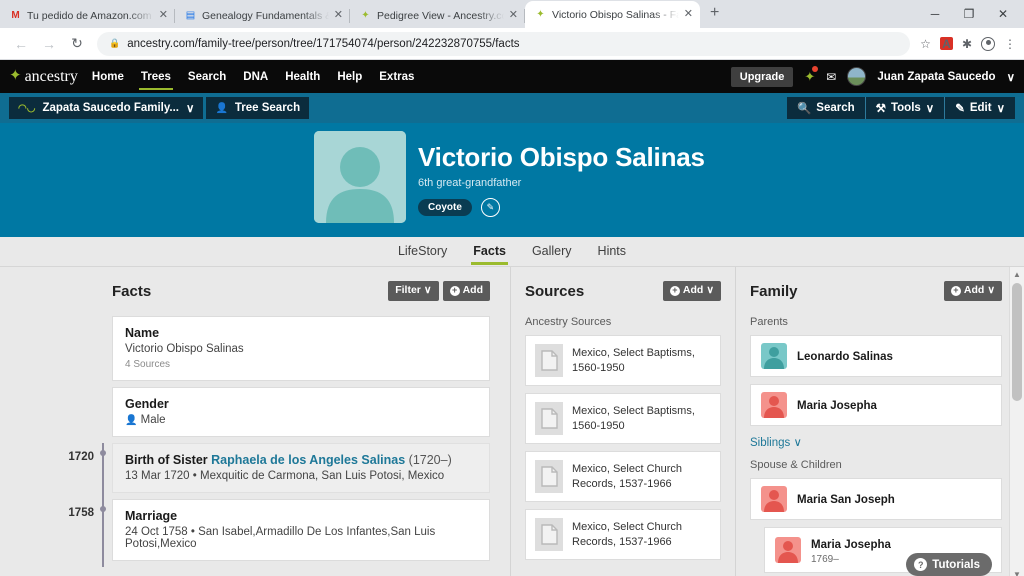  What do you see at coordinates (831, 77) in the screenshot?
I see `messages-envelope-icon: ✉` at bounding box center [831, 77].